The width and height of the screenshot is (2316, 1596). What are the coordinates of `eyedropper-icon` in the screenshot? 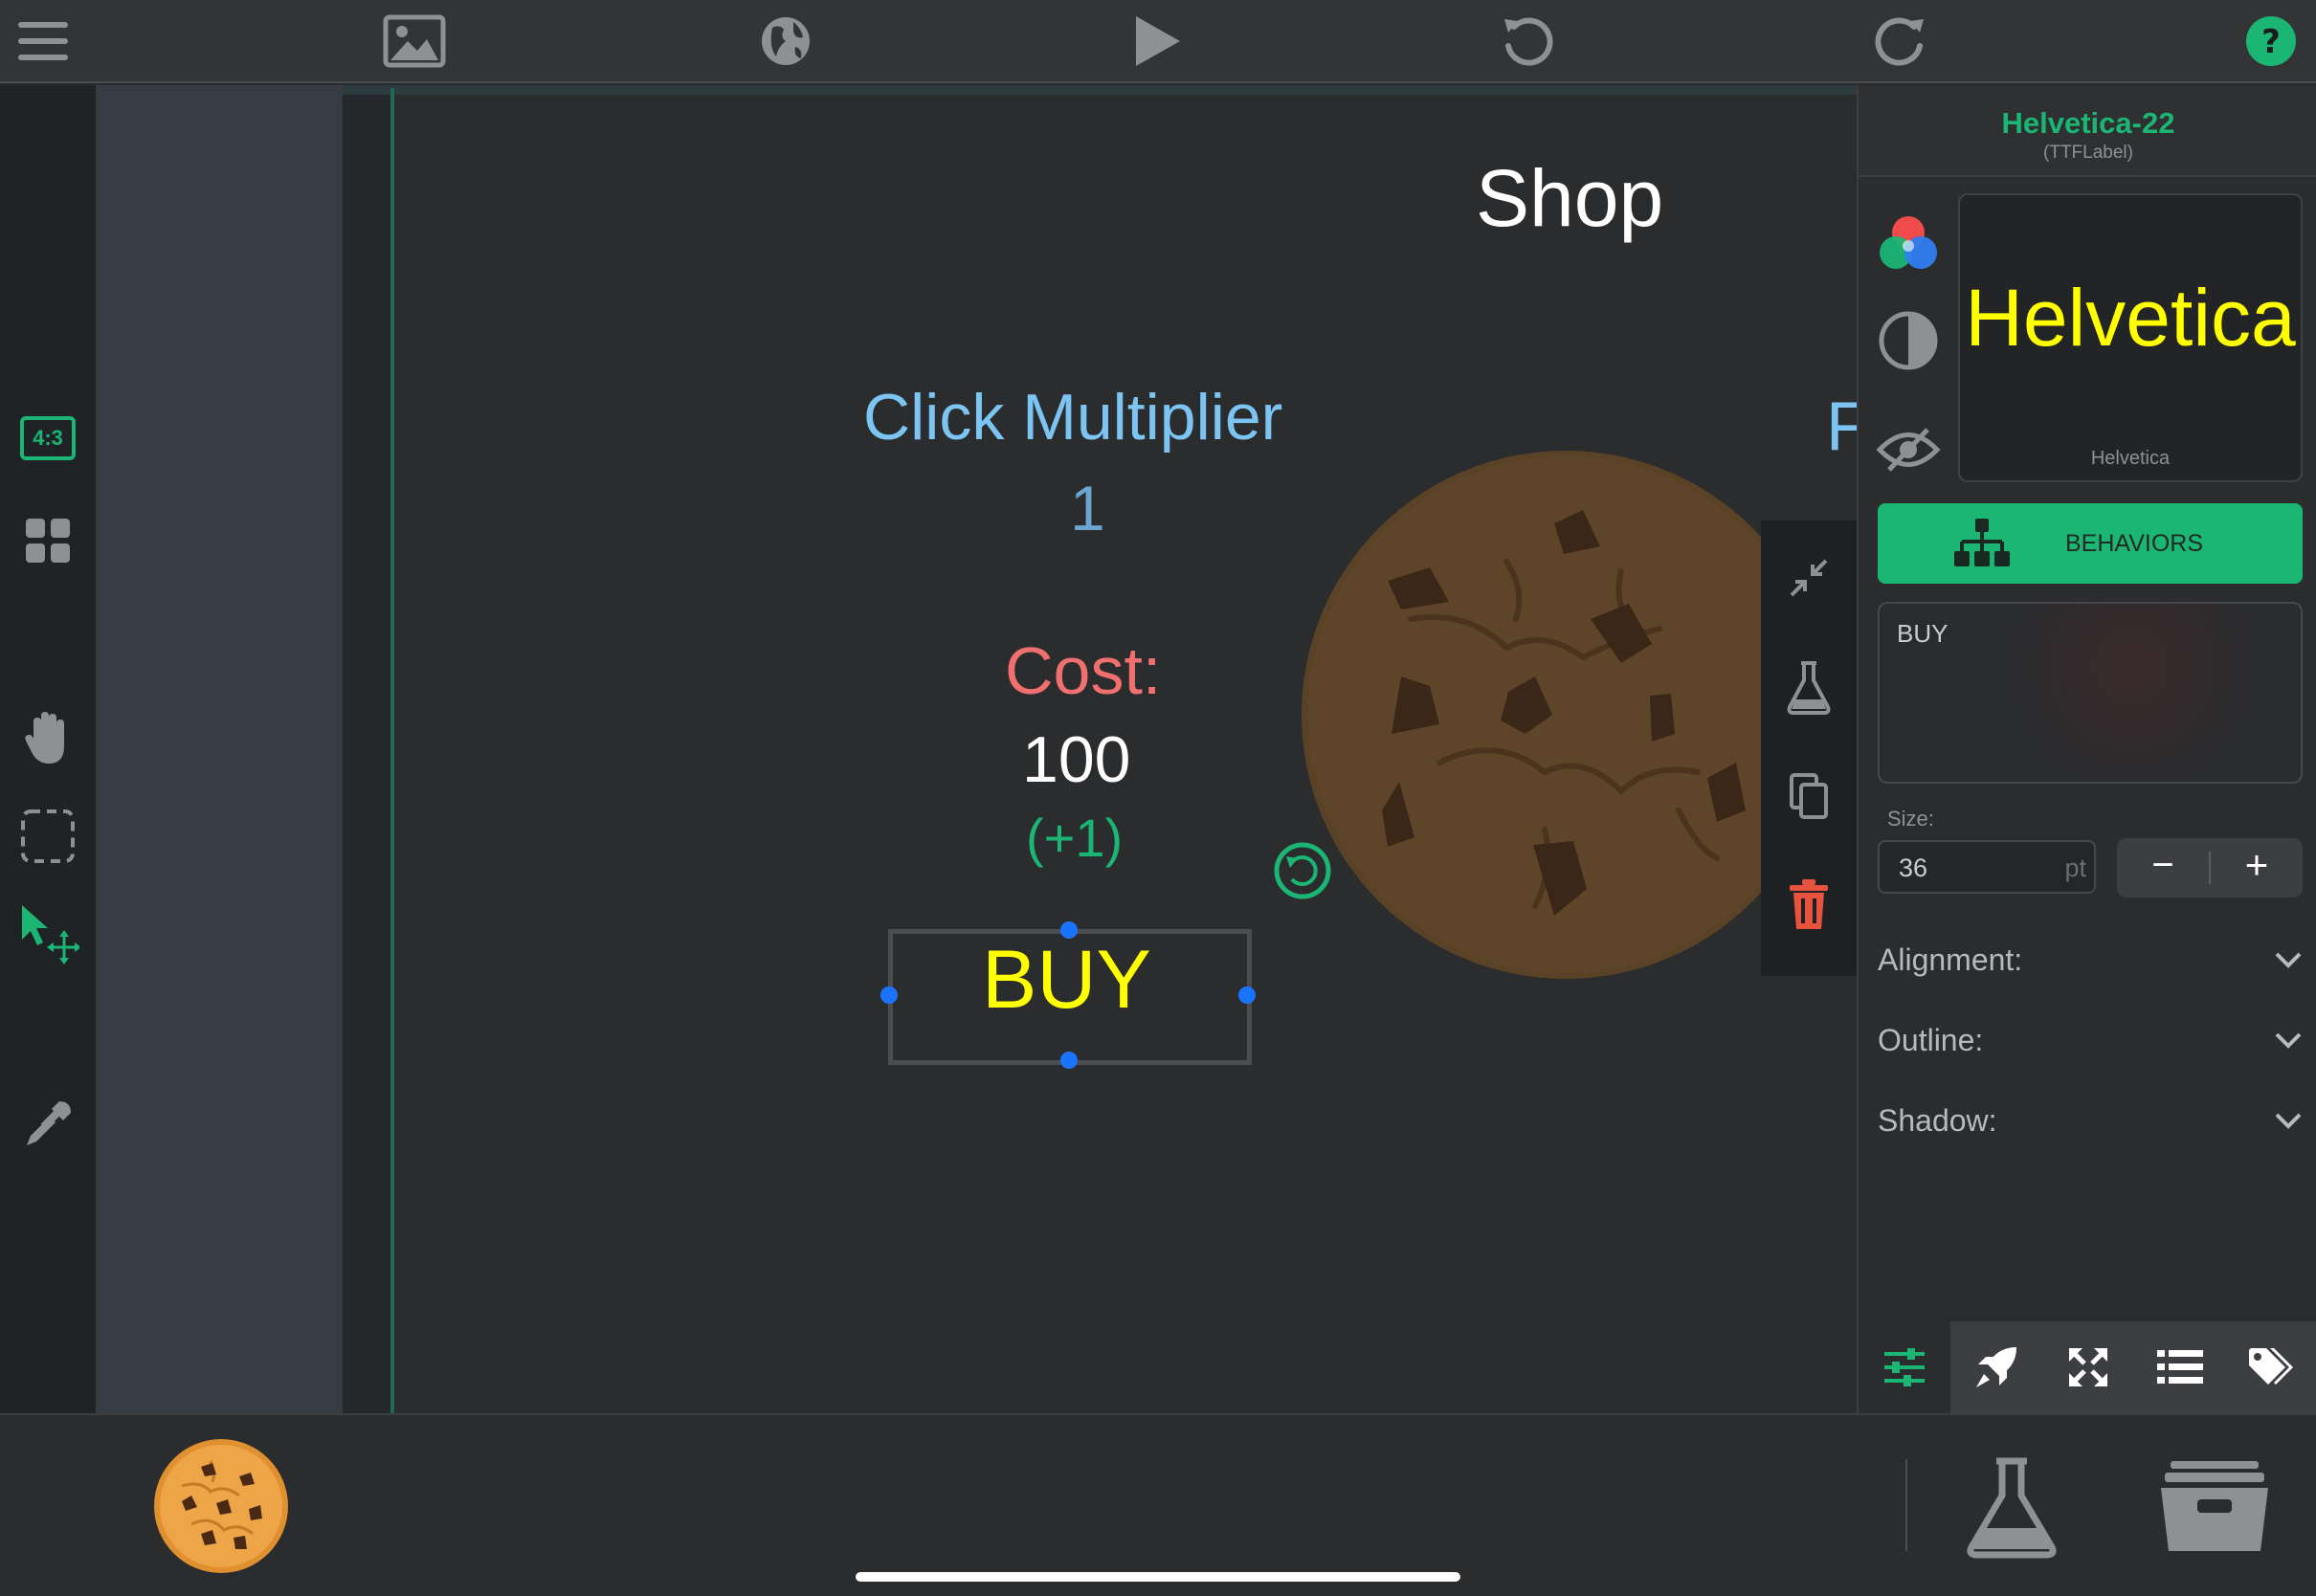 It's located at (48, 1125).